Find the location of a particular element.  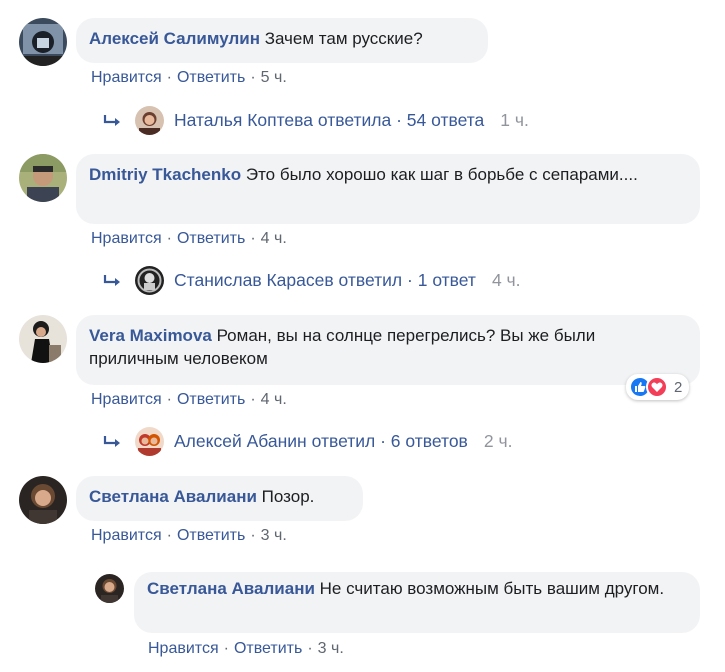

comment-actions: Нравится · Ответить · 3 ч. is located at coordinates (189, 535).